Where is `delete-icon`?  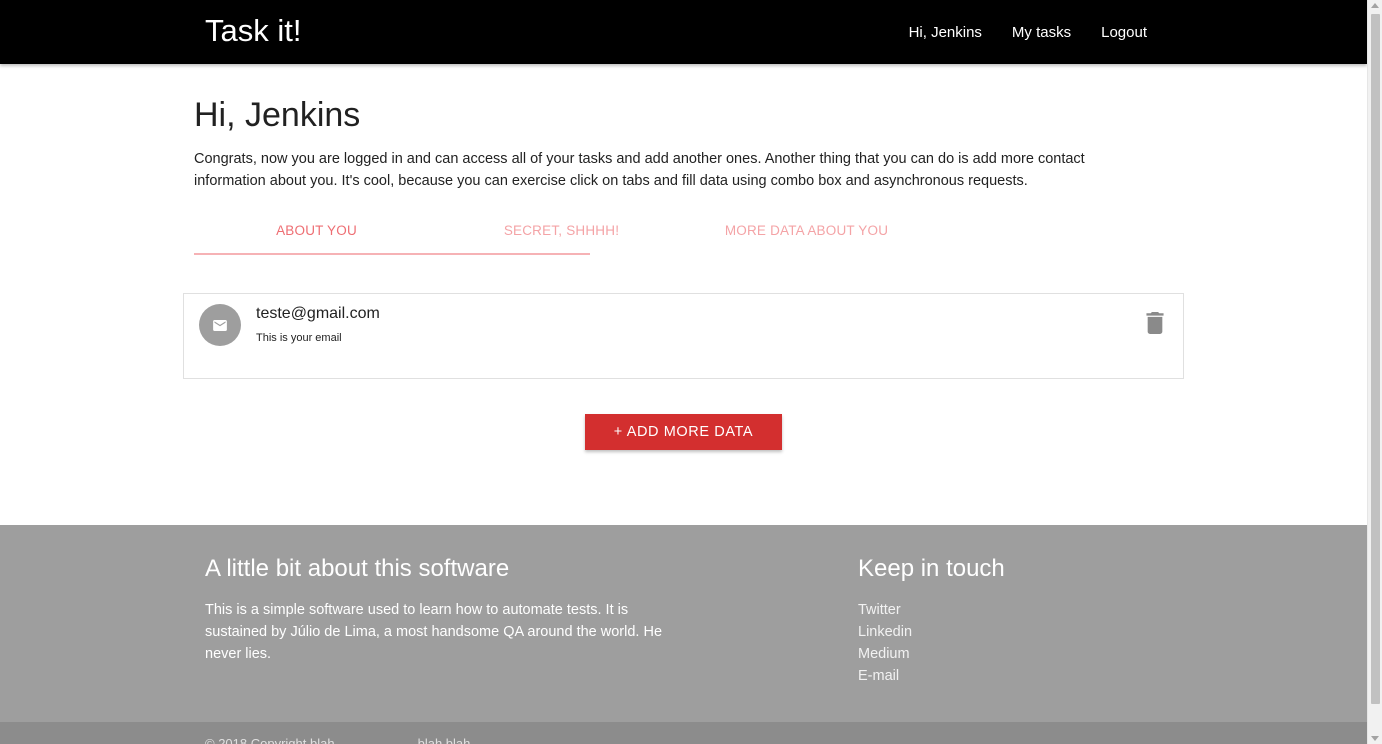 delete-icon is located at coordinates (1155, 323).